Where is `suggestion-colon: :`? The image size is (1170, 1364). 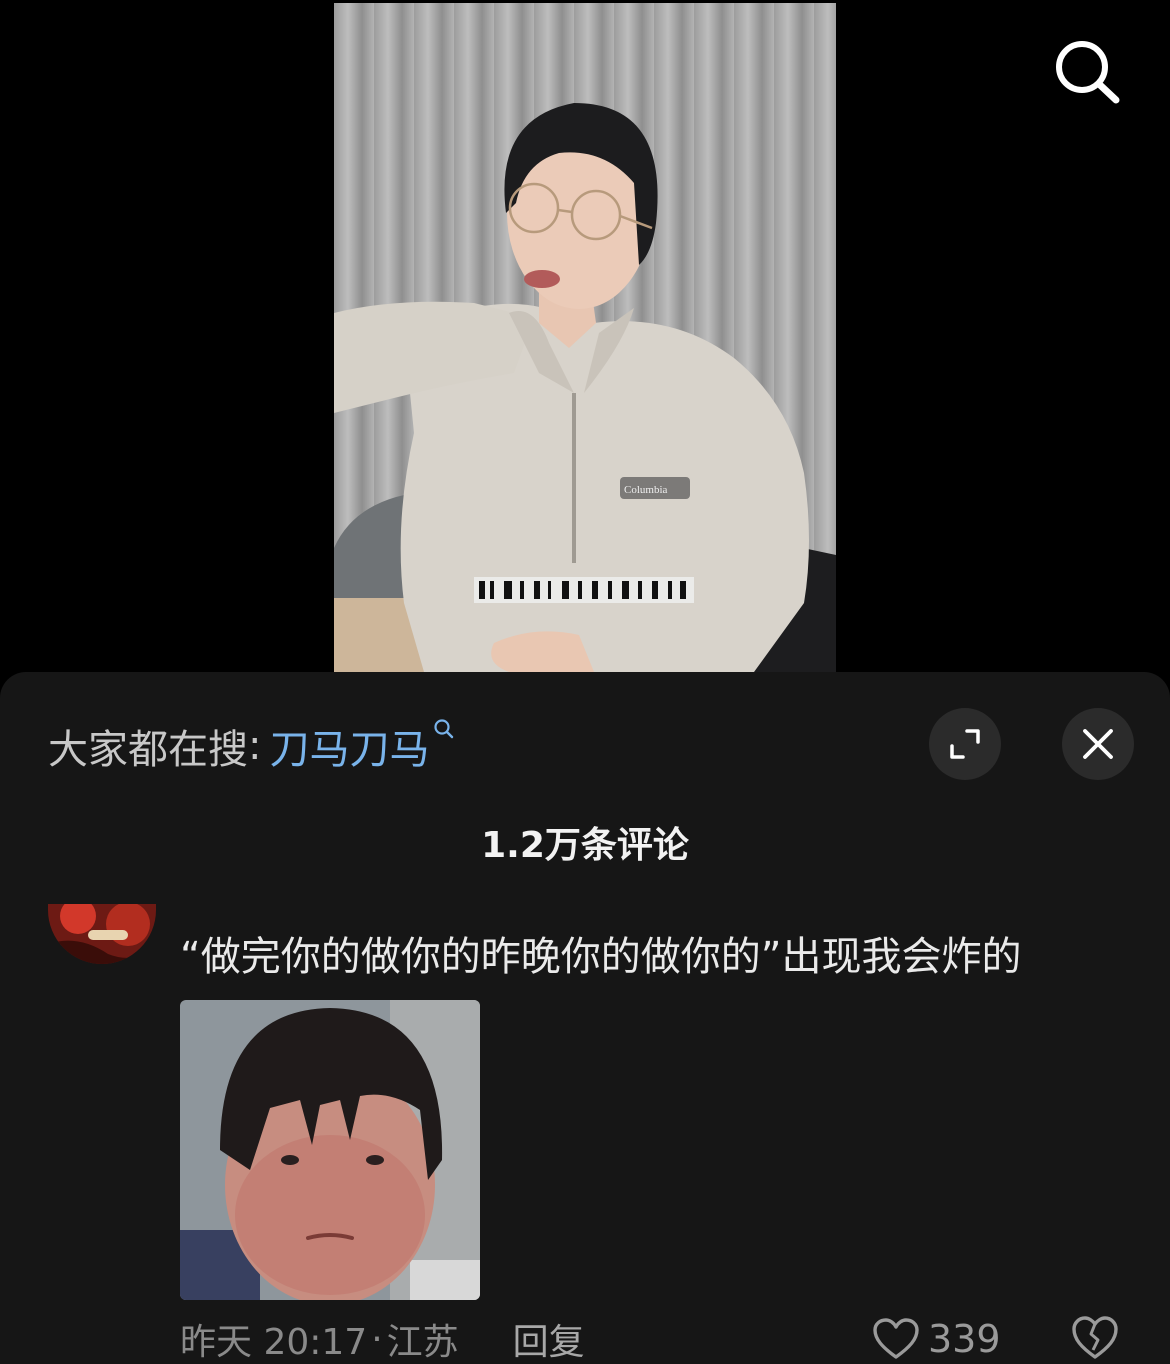
suggestion-colon: : is located at coordinates (255, 746).